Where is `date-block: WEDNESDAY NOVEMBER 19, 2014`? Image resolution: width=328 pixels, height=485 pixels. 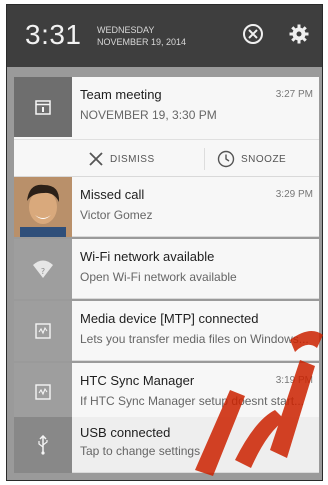 date-block: WEDNESDAY NOVEMBER 19, 2014 is located at coordinates (141, 36).